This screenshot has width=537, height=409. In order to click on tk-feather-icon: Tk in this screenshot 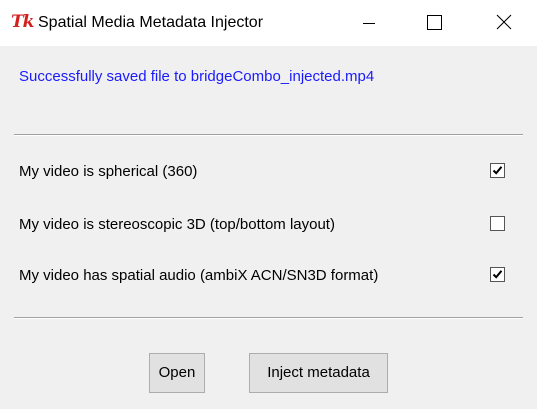, I will do `click(22, 22)`.